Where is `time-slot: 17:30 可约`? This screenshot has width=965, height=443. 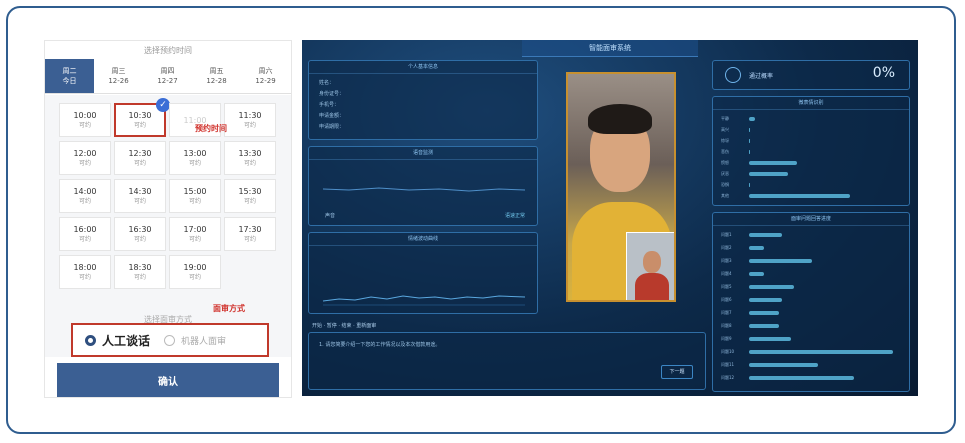 time-slot: 17:30 可约 is located at coordinates (250, 234).